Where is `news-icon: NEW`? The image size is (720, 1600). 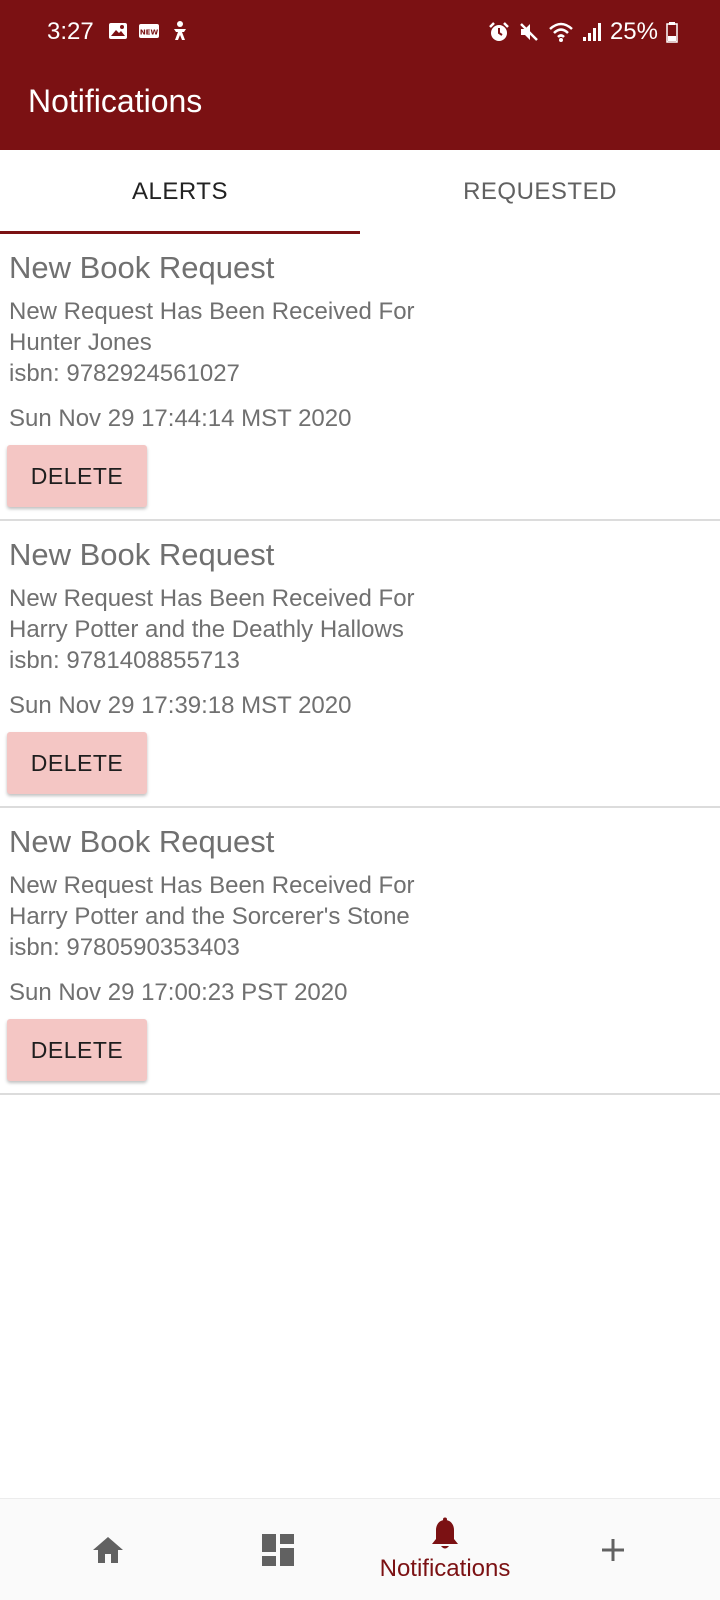 news-icon: NEW is located at coordinates (149, 31).